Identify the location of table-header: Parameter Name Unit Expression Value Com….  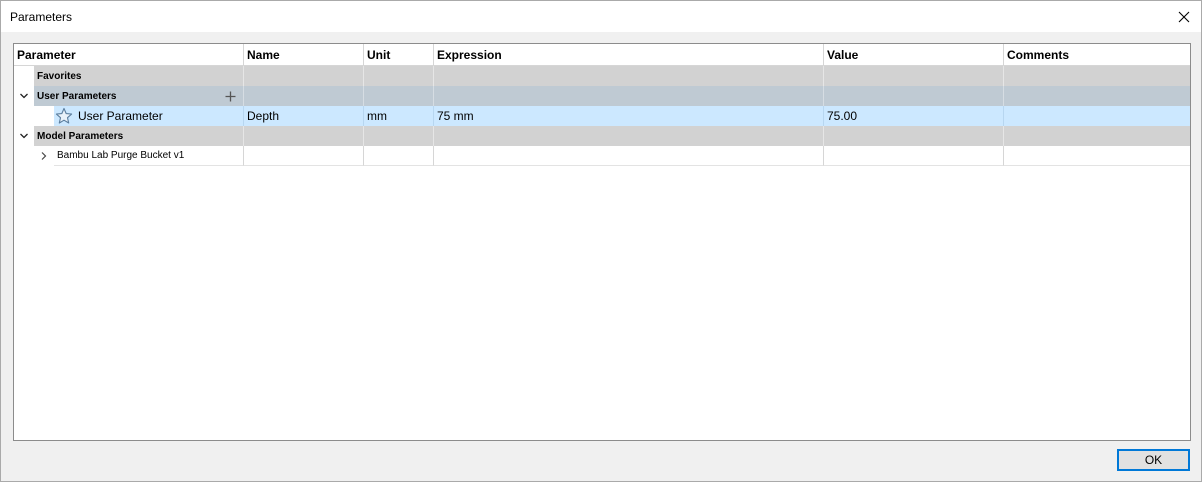
(602, 55).